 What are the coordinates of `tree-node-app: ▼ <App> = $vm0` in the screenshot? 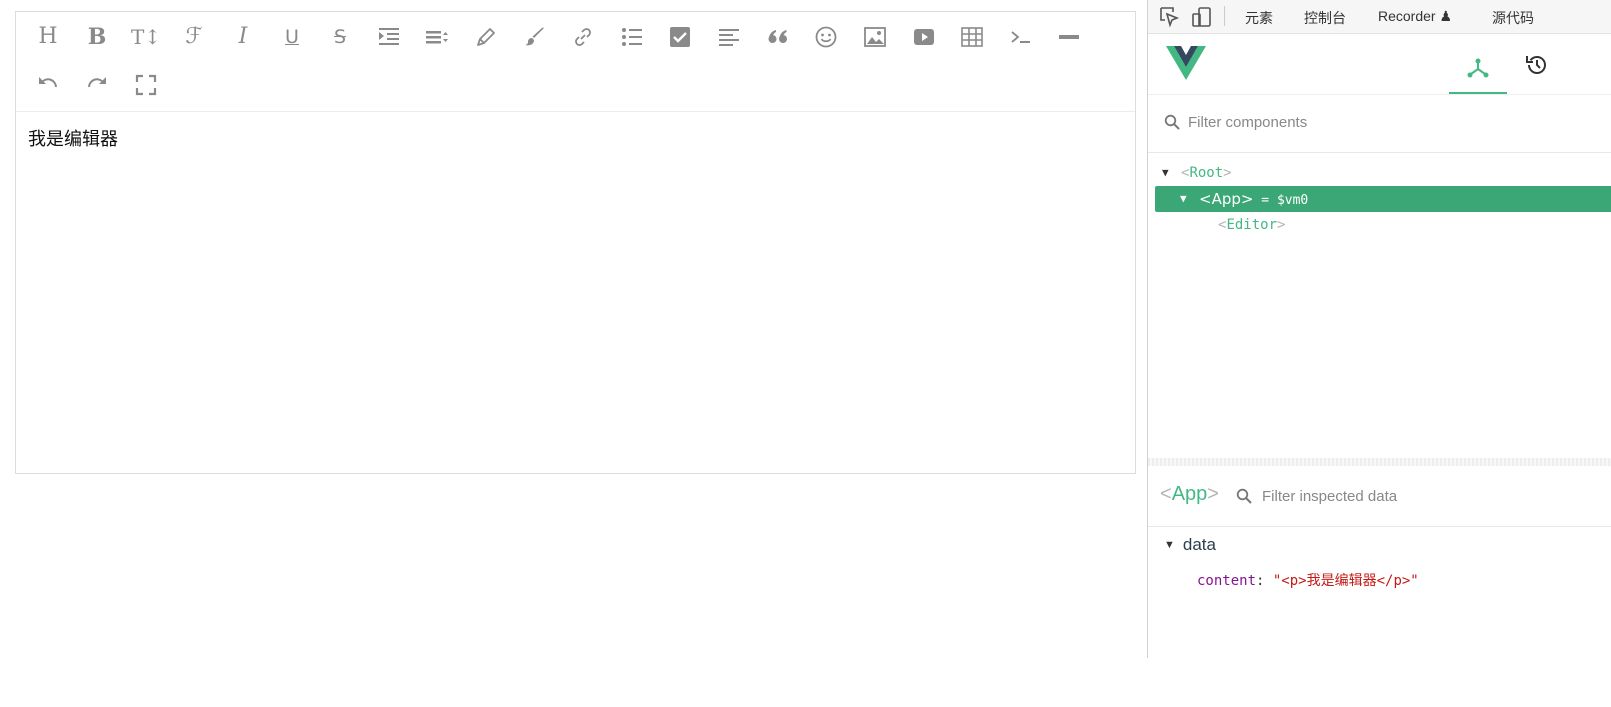 It's located at (1383, 199).